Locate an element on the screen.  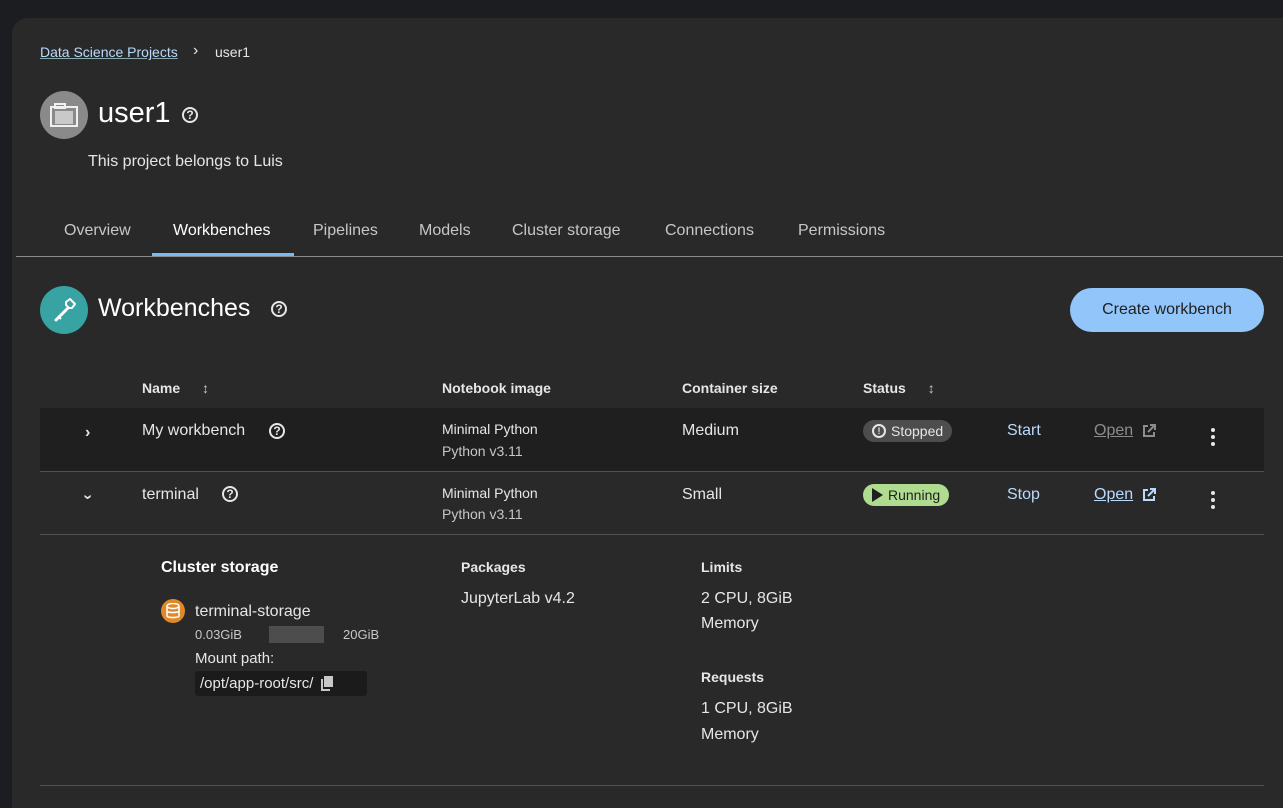
status-label: Stopped is located at coordinates (917, 431).